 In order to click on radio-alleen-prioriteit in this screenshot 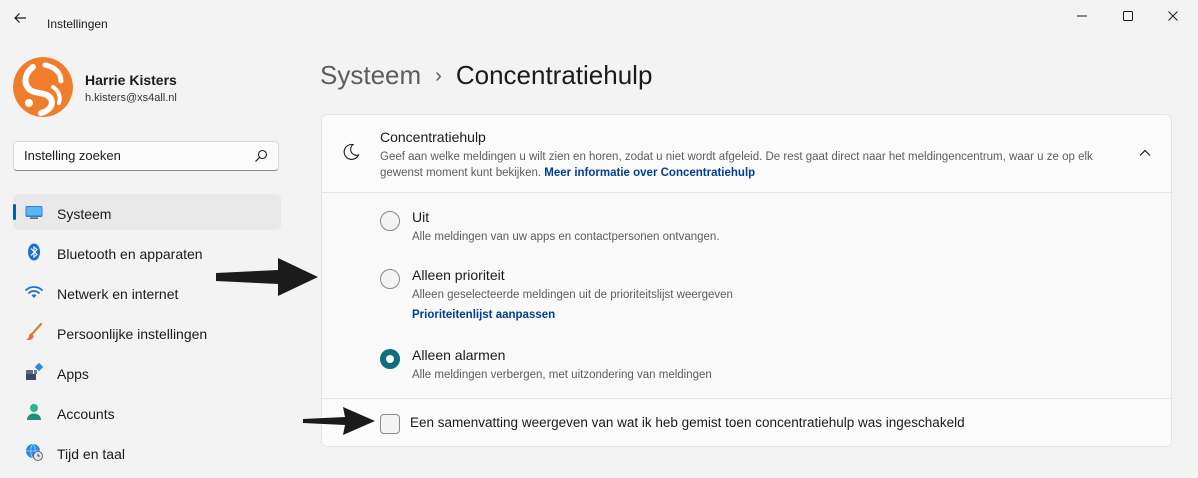, I will do `click(390, 279)`.